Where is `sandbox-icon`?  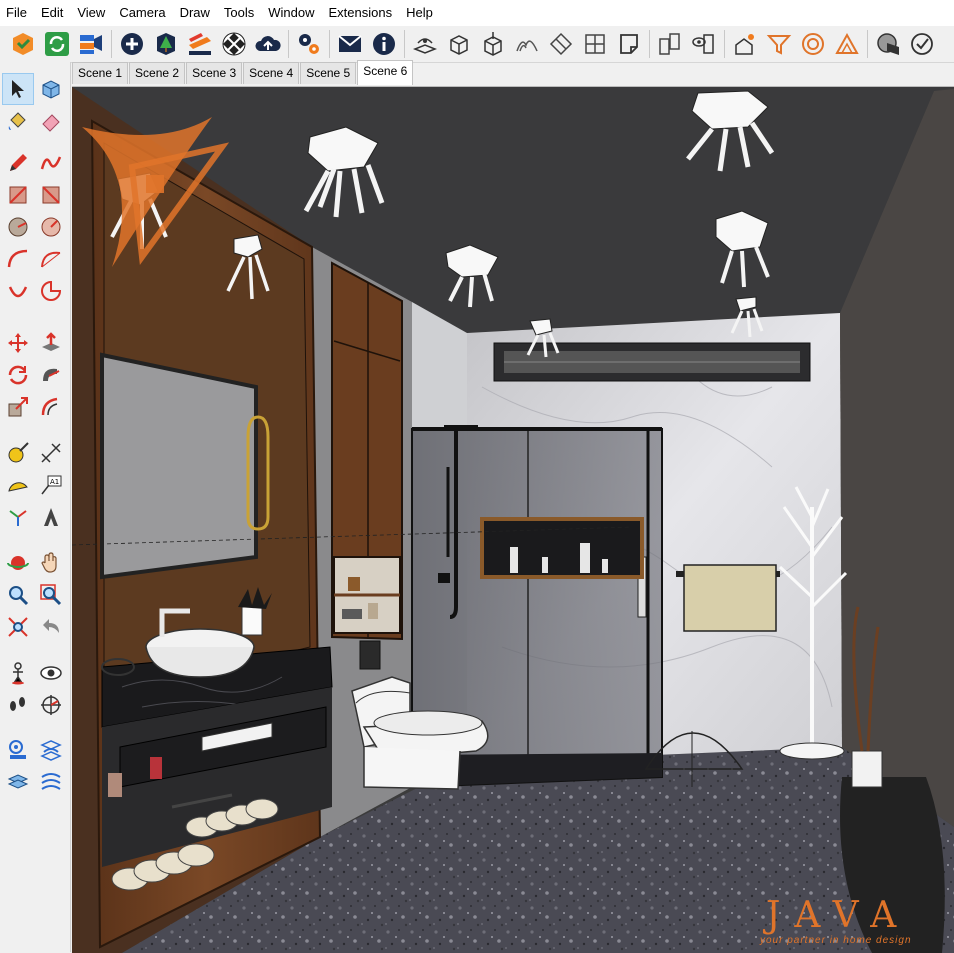 sandbox-icon is located at coordinates (425, 44).